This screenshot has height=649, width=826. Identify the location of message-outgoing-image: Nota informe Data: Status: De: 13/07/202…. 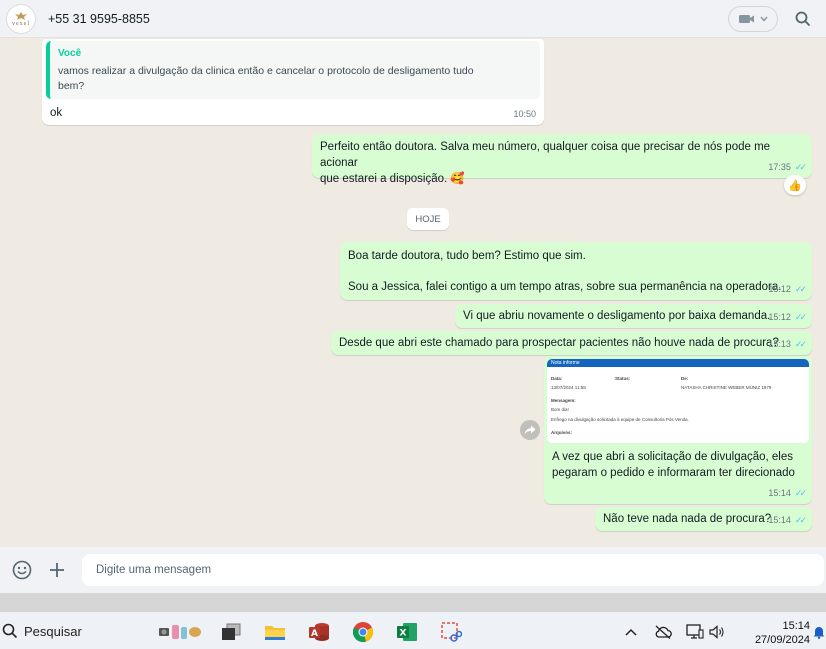
(678, 430).